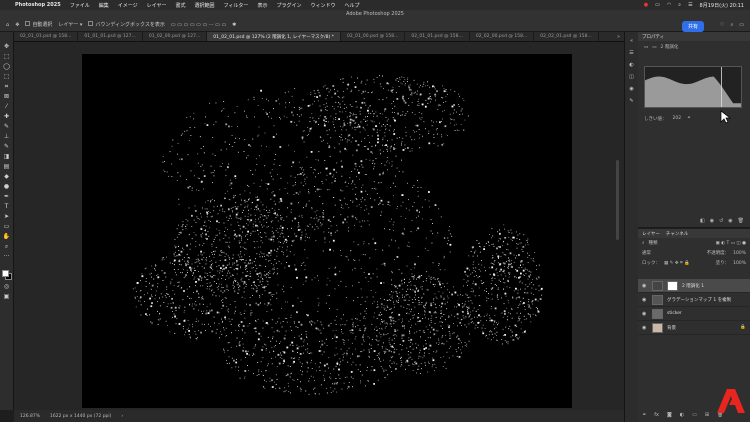 The width and height of the screenshot is (750, 422). I want to click on lock-icons: ▦ ✎ ✥ ⌗ 🔒, so click(677, 263).